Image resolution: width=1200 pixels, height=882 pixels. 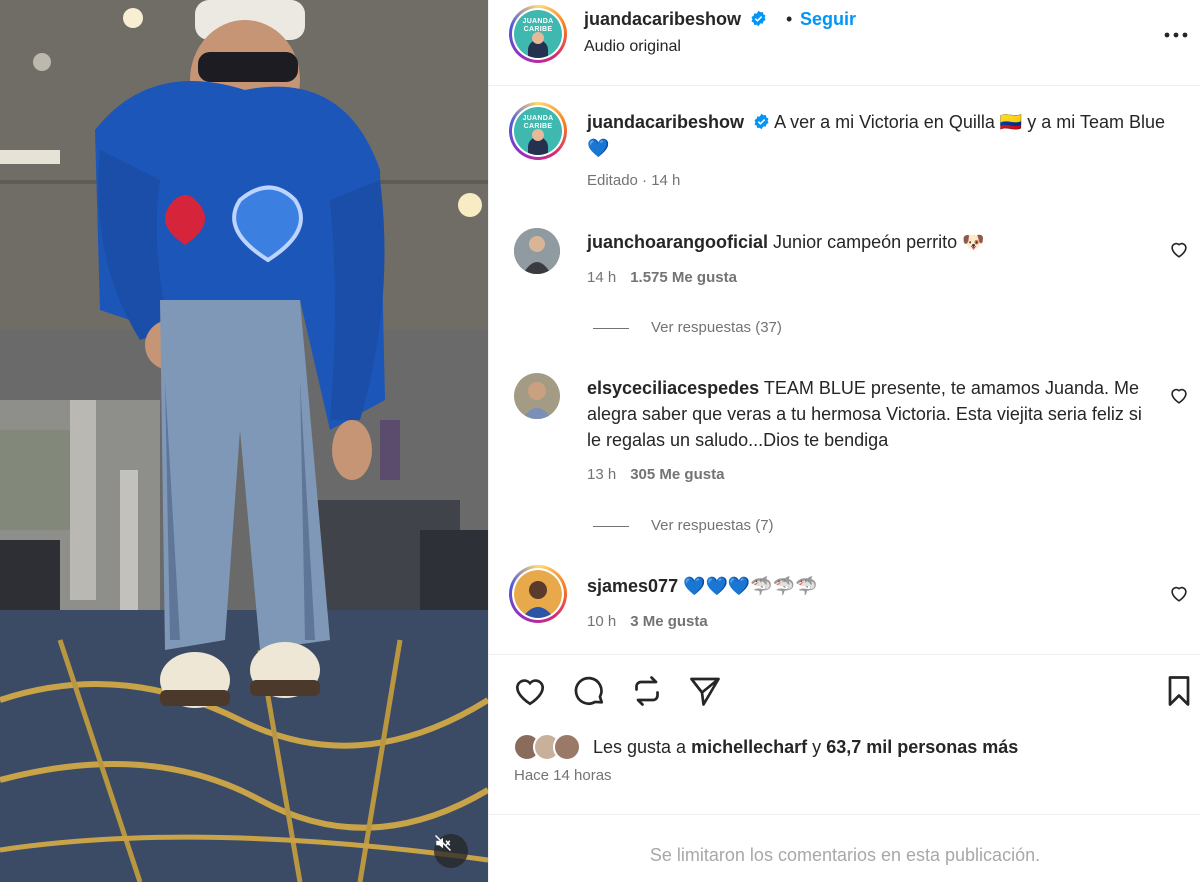 What do you see at coordinates (712, 525) in the screenshot?
I see `view-replies-label: Ver respuestas (7)` at bounding box center [712, 525].